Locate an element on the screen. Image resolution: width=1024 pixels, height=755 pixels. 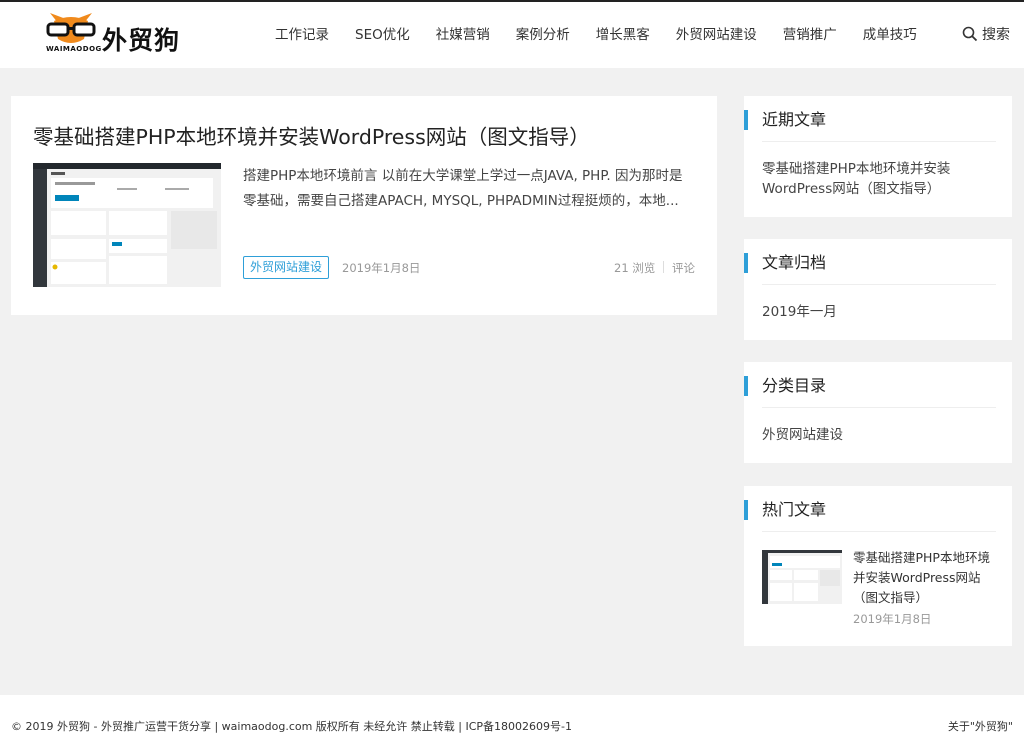
archive-title: 文章归档 is located at coordinates (785, 263).